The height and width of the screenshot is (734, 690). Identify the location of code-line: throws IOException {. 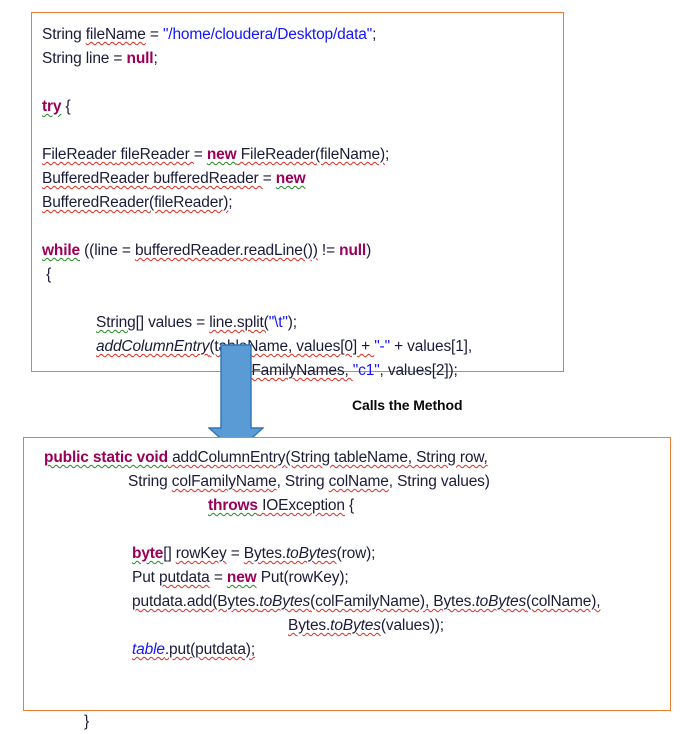
(281, 505).